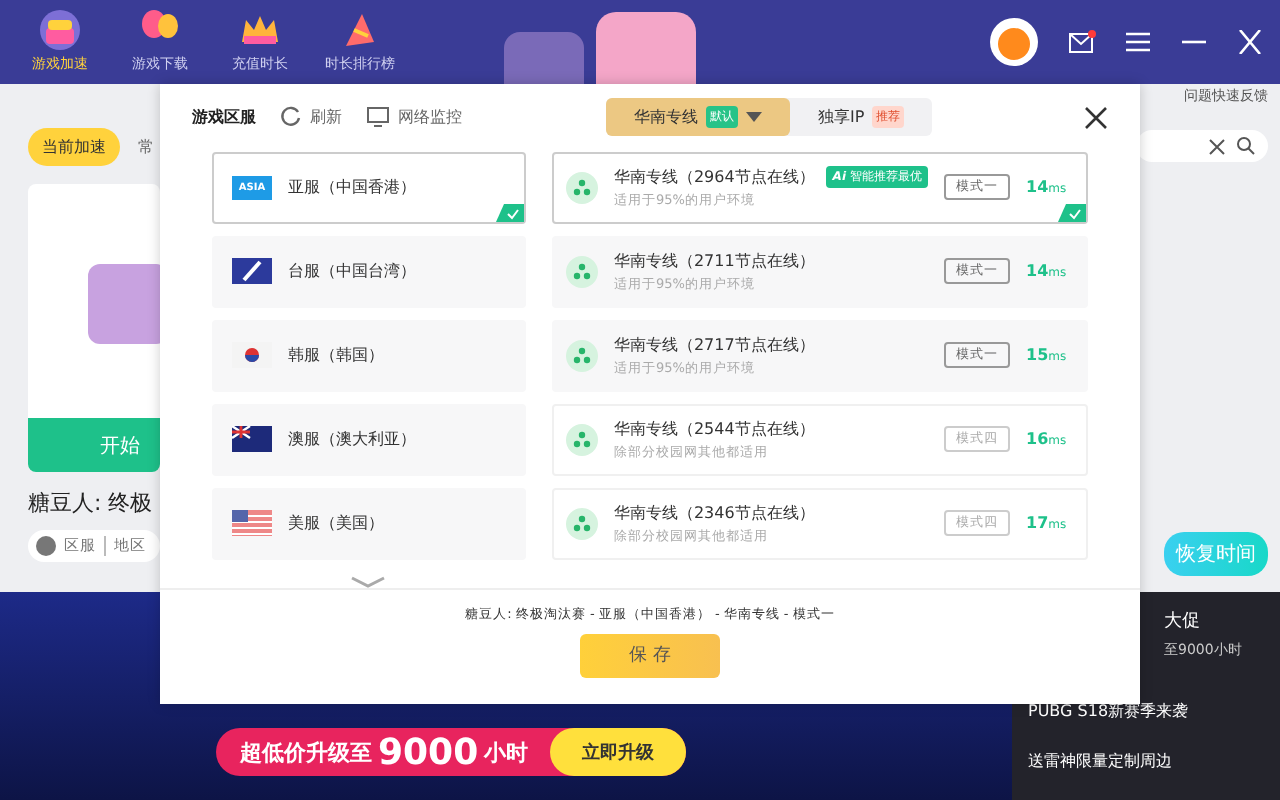 This screenshot has width=1280, height=800. Describe the element at coordinates (311, 117) in the screenshot. I see `refresh-button: 刷新` at that location.